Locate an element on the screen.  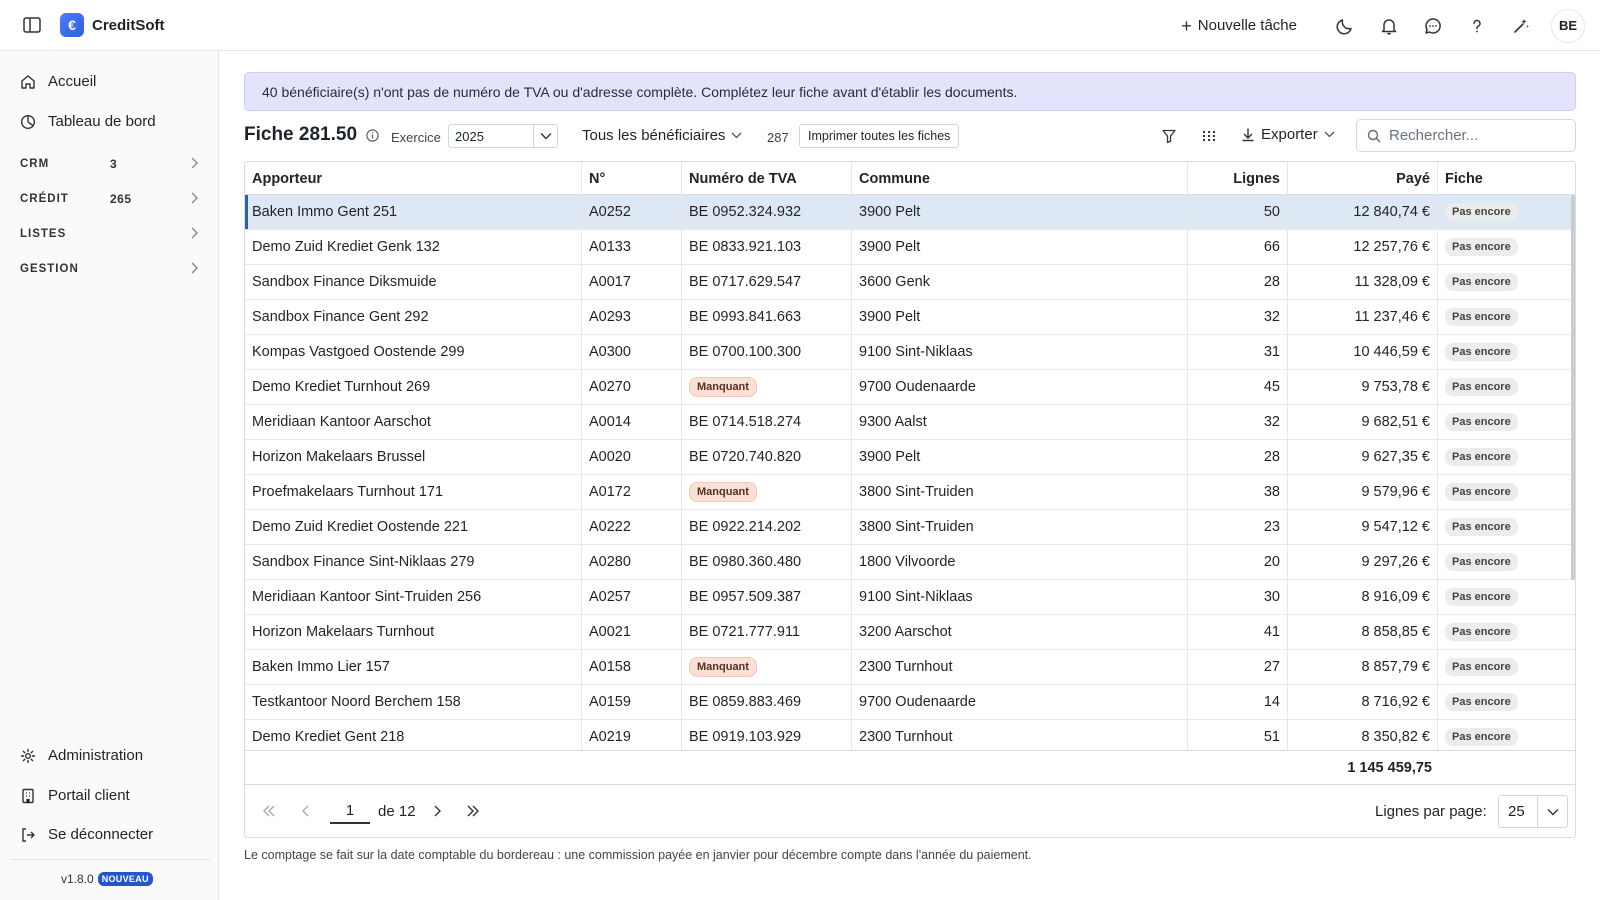
columns-icon is located at coordinates (1209, 137).